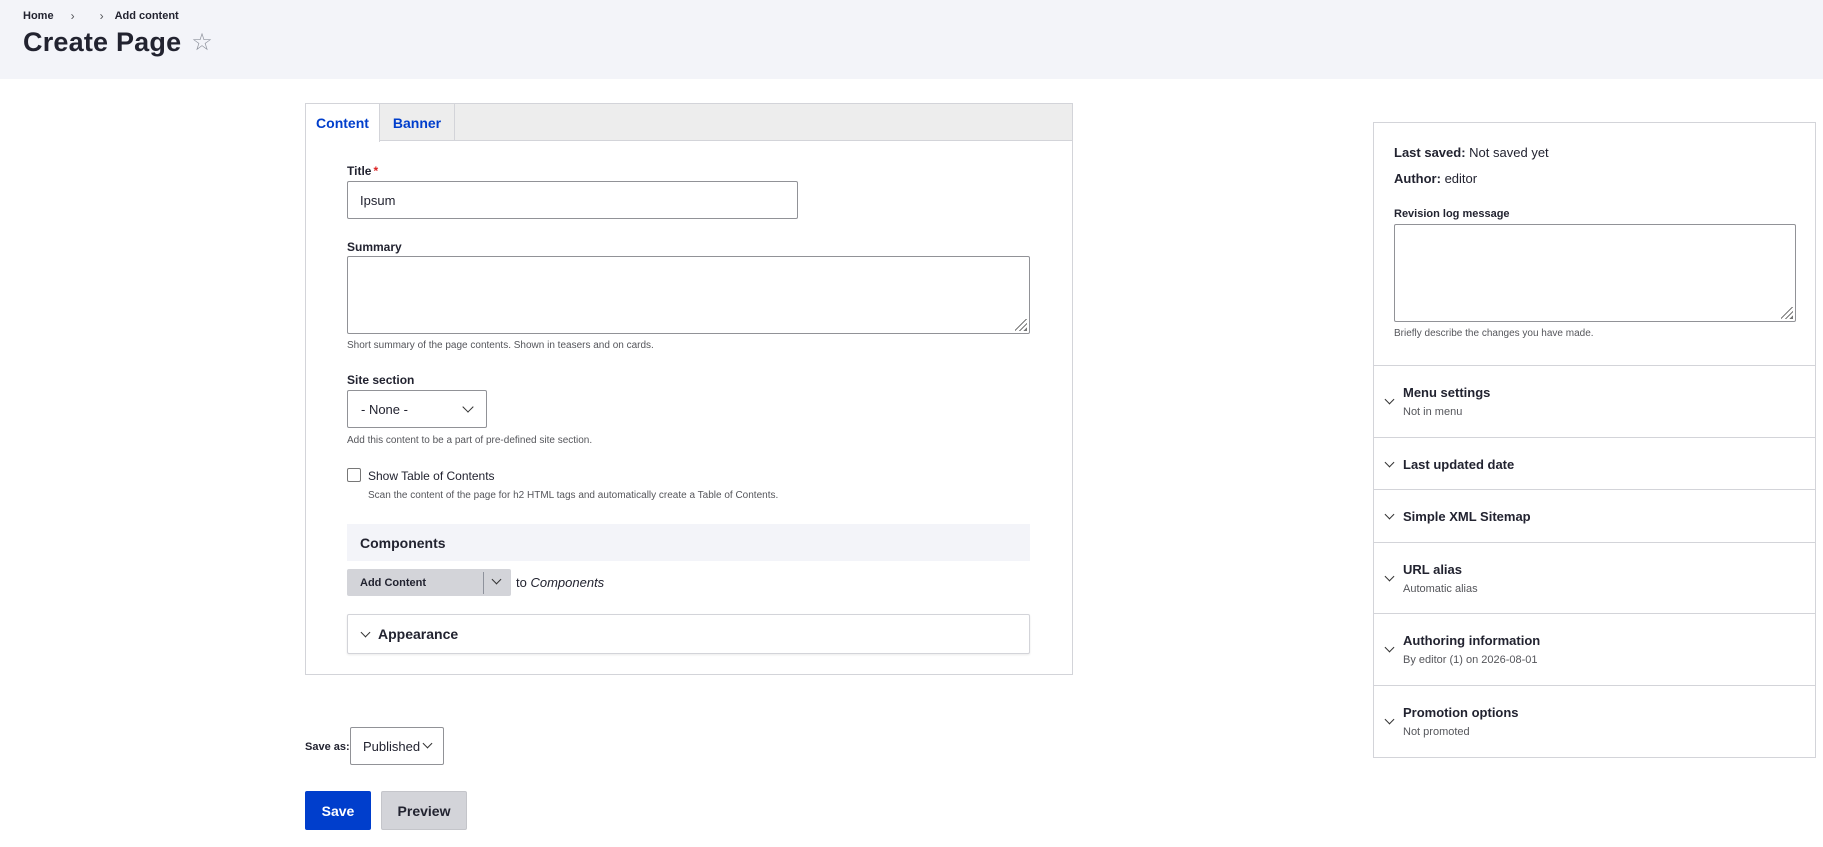 This screenshot has width=1823, height=847. What do you see at coordinates (1430, 152) in the screenshot?
I see `last-saved-label: Last saved:` at bounding box center [1430, 152].